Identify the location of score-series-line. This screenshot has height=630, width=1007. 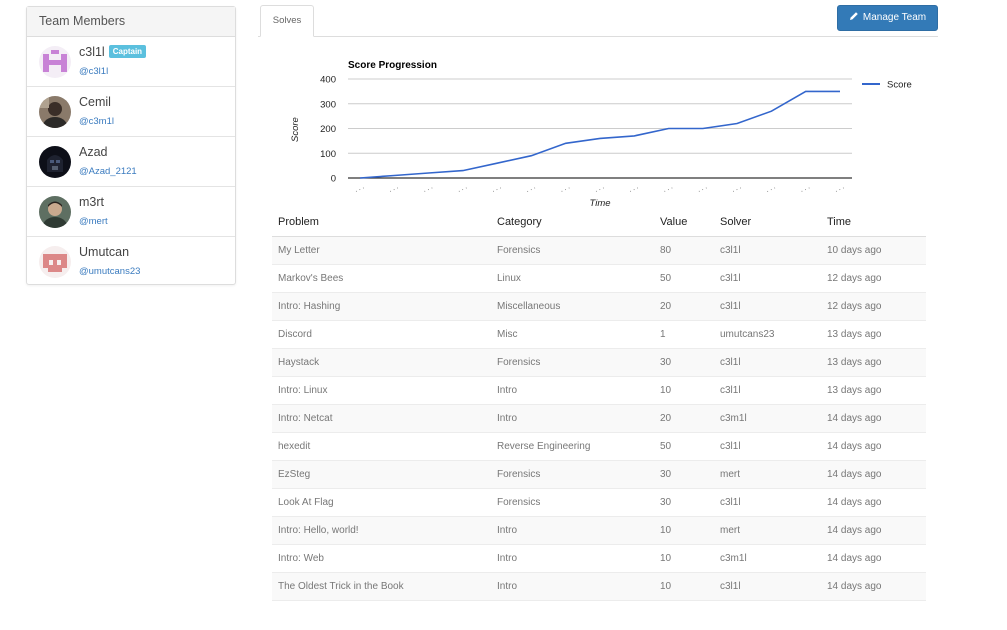
(599, 134).